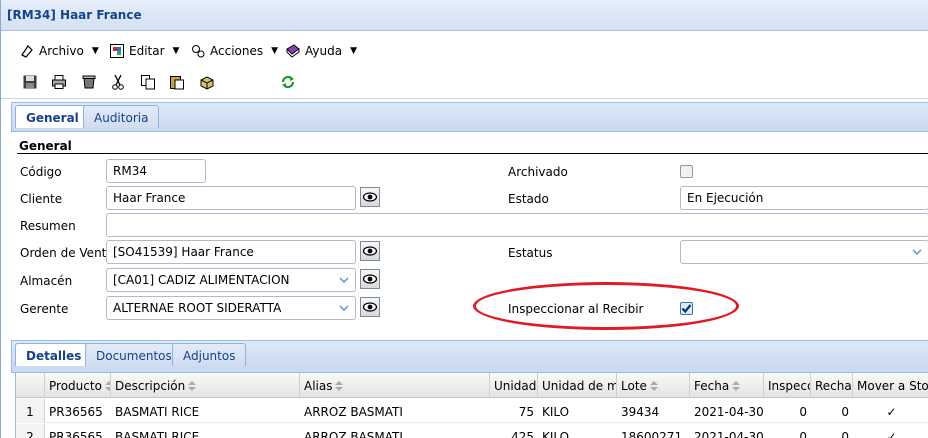  Describe the element at coordinates (845, 412) in the screenshot. I see `cell-rechazado: 0` at that location.